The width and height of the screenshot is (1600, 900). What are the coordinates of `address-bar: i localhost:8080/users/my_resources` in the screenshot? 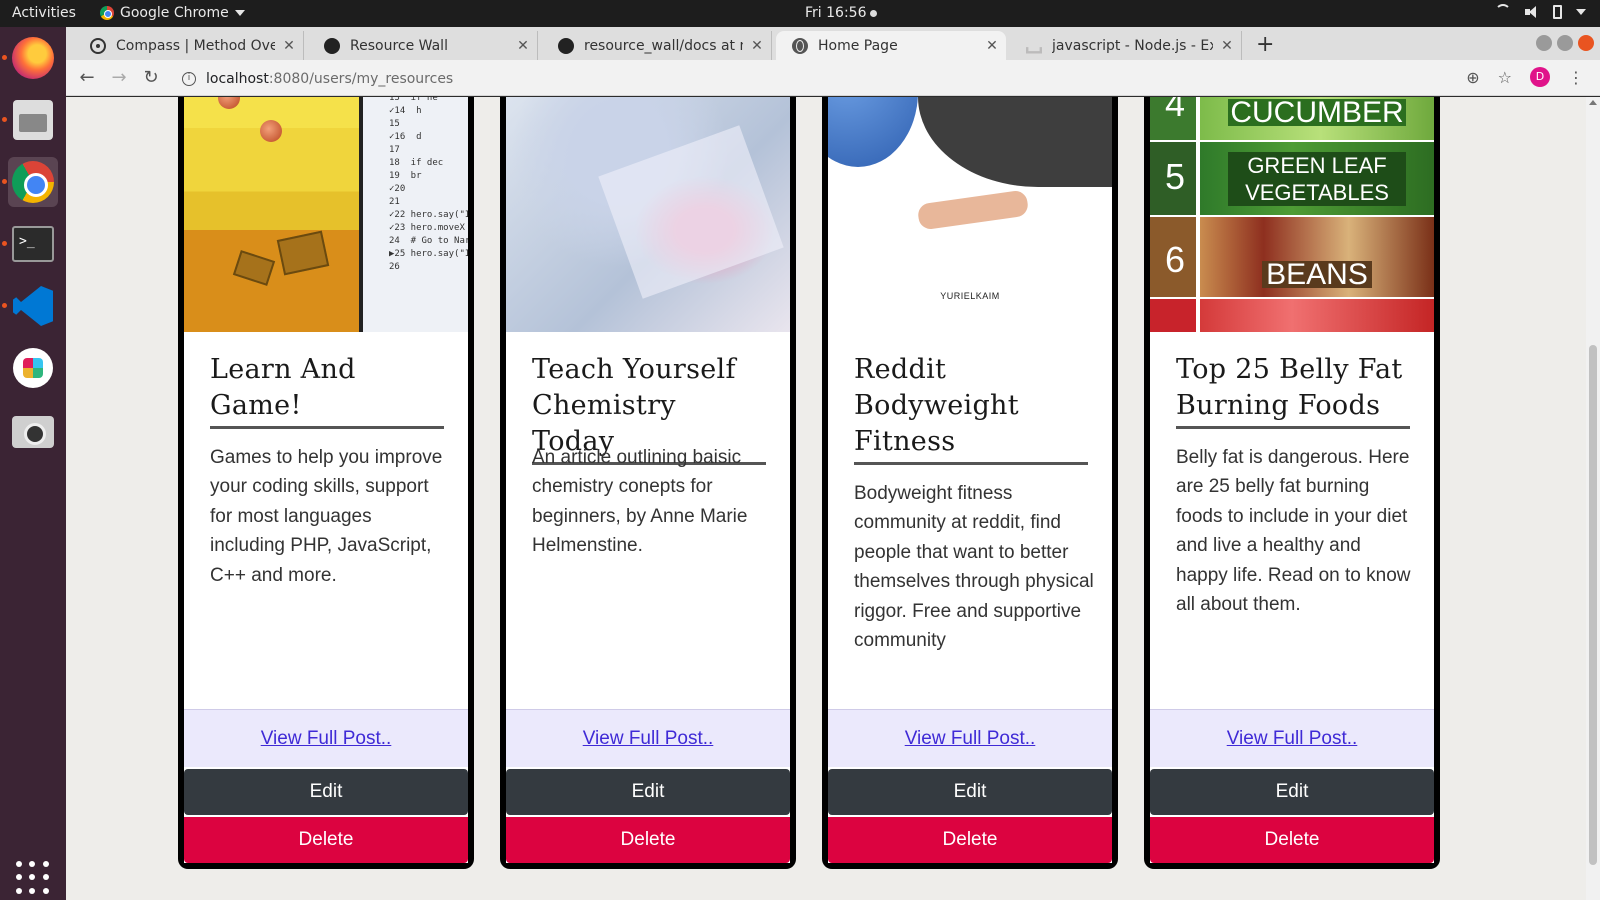 It's located at (799, 78).